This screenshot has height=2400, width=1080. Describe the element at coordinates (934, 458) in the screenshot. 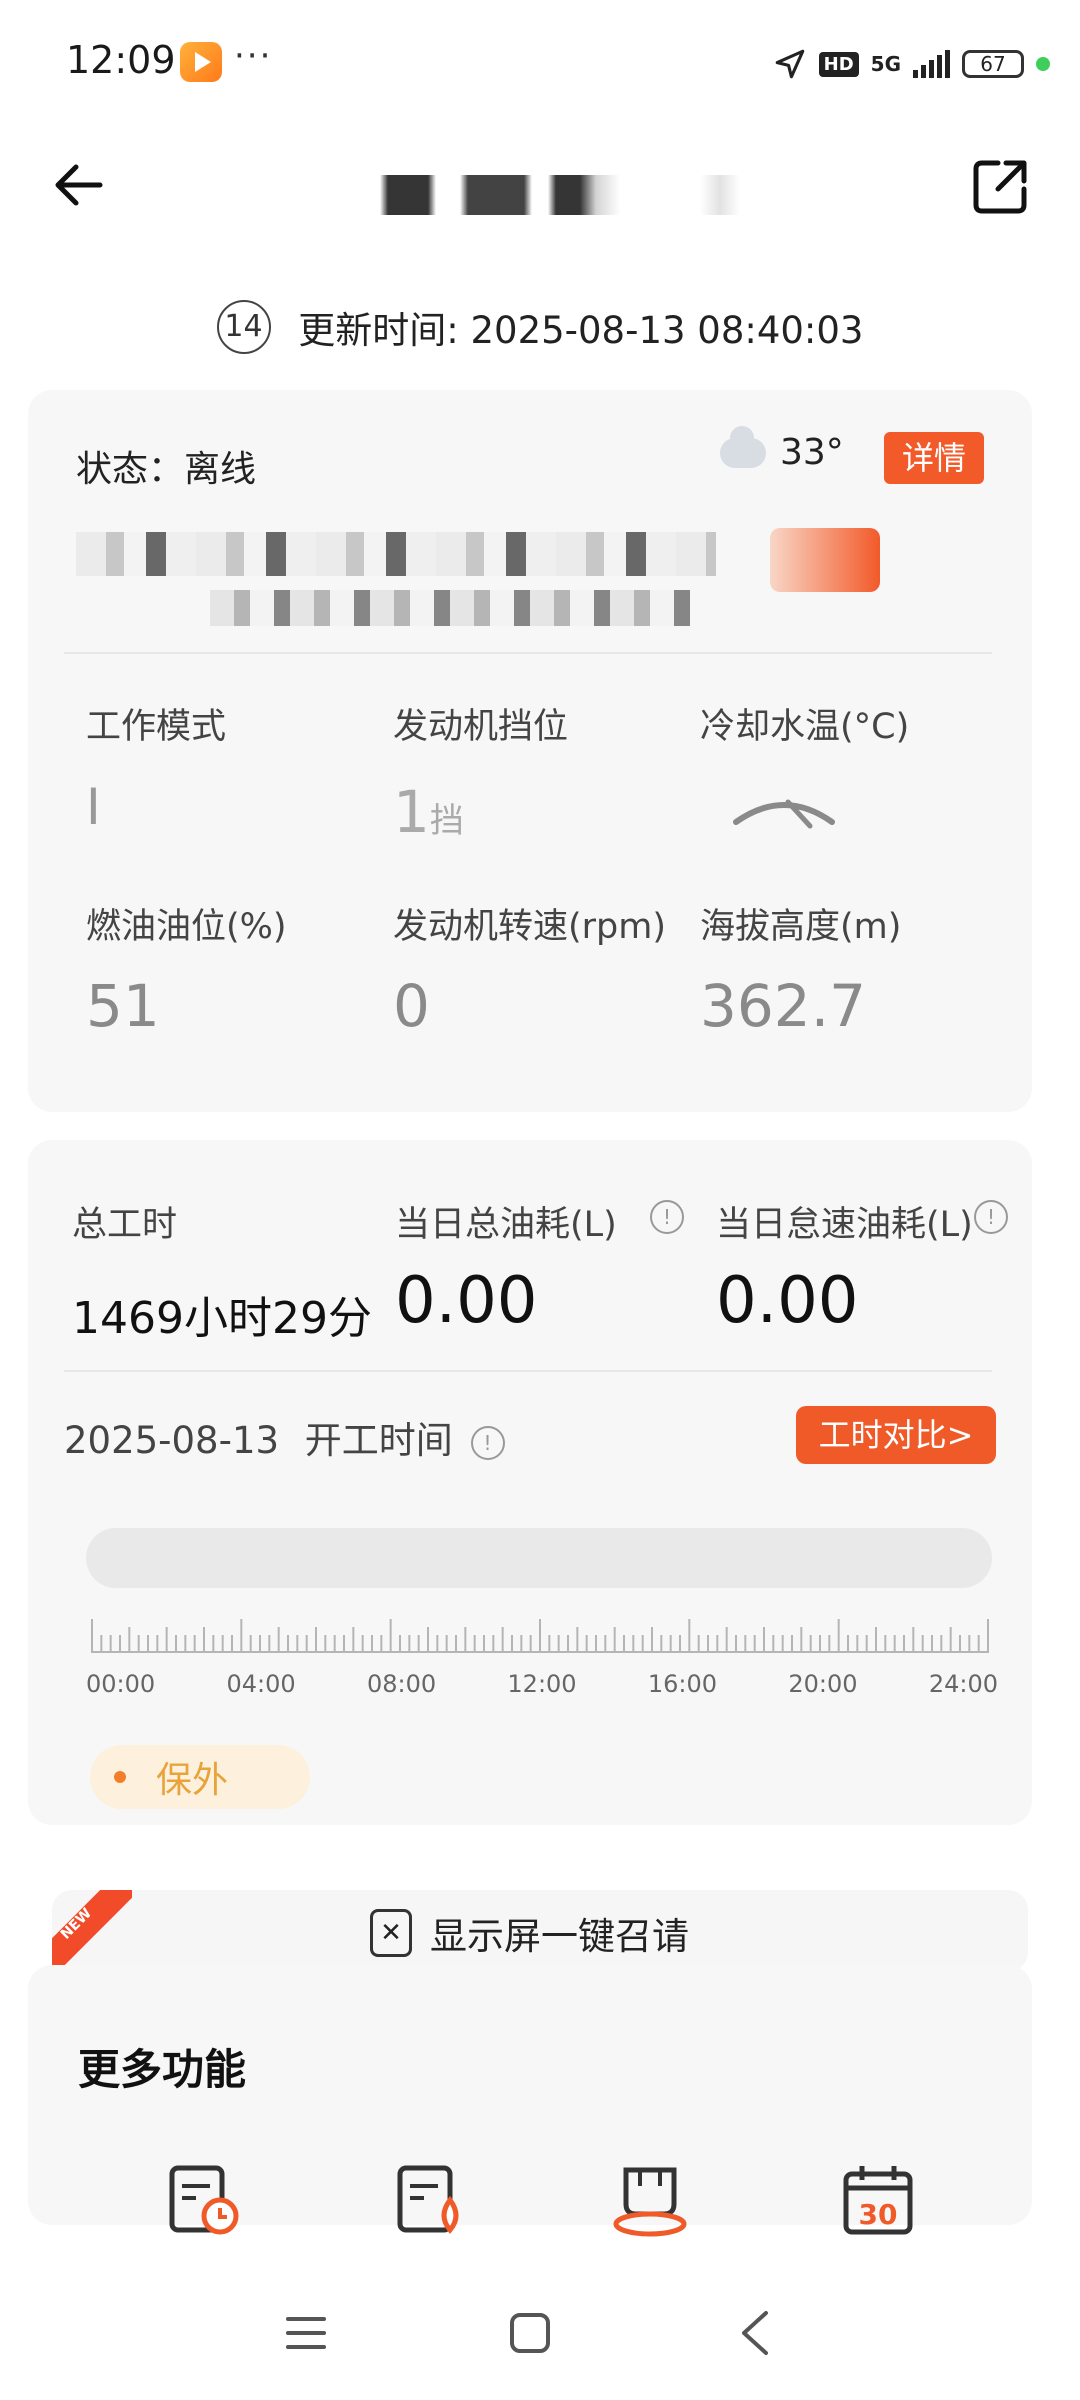

I see `detail-button: 详情` at that location.